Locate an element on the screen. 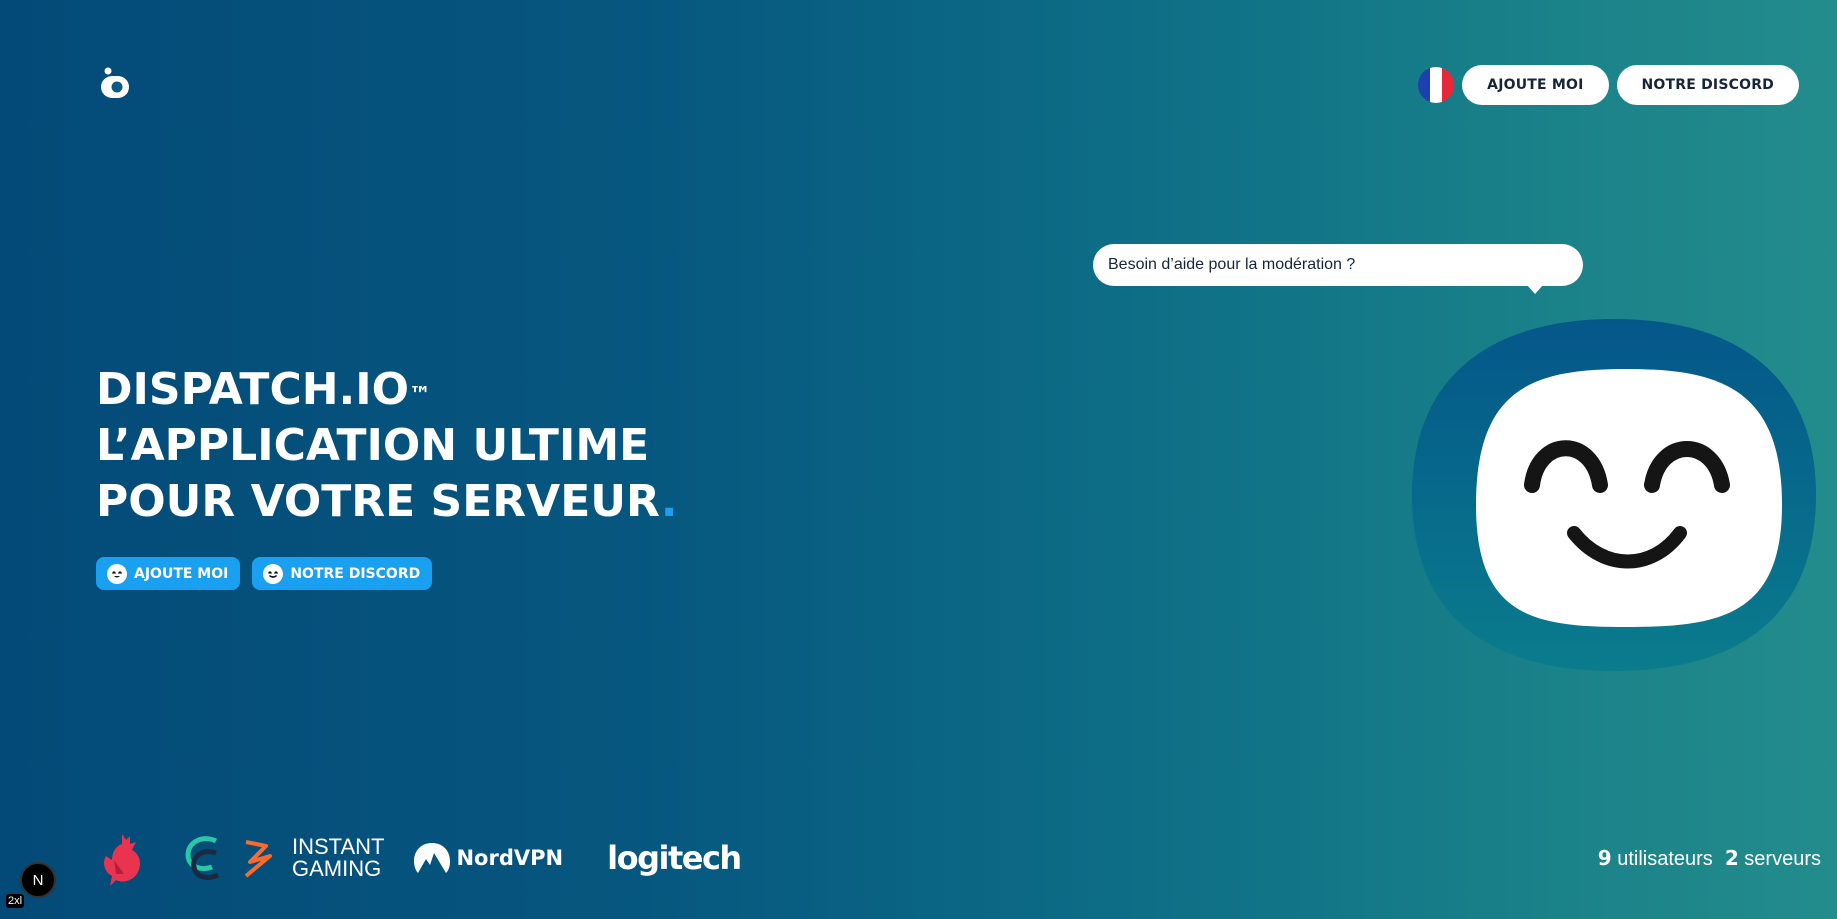 The width and height of the screenshot is (1837, 919). hero-discord-label: NOTRE DISCORD is located at coordinates (355, 573).